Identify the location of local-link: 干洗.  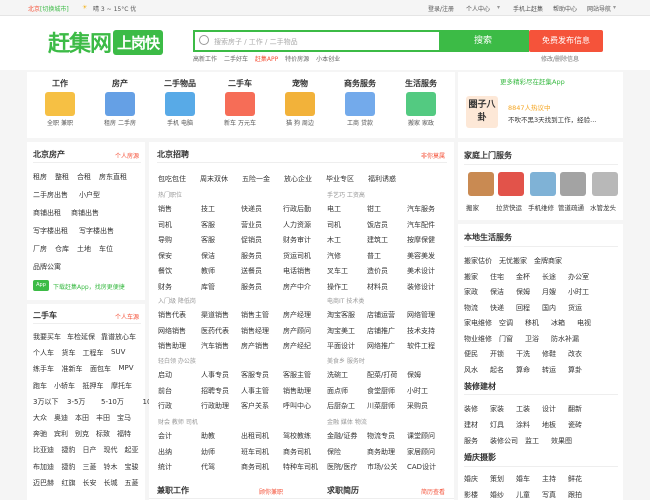
(523, 354).